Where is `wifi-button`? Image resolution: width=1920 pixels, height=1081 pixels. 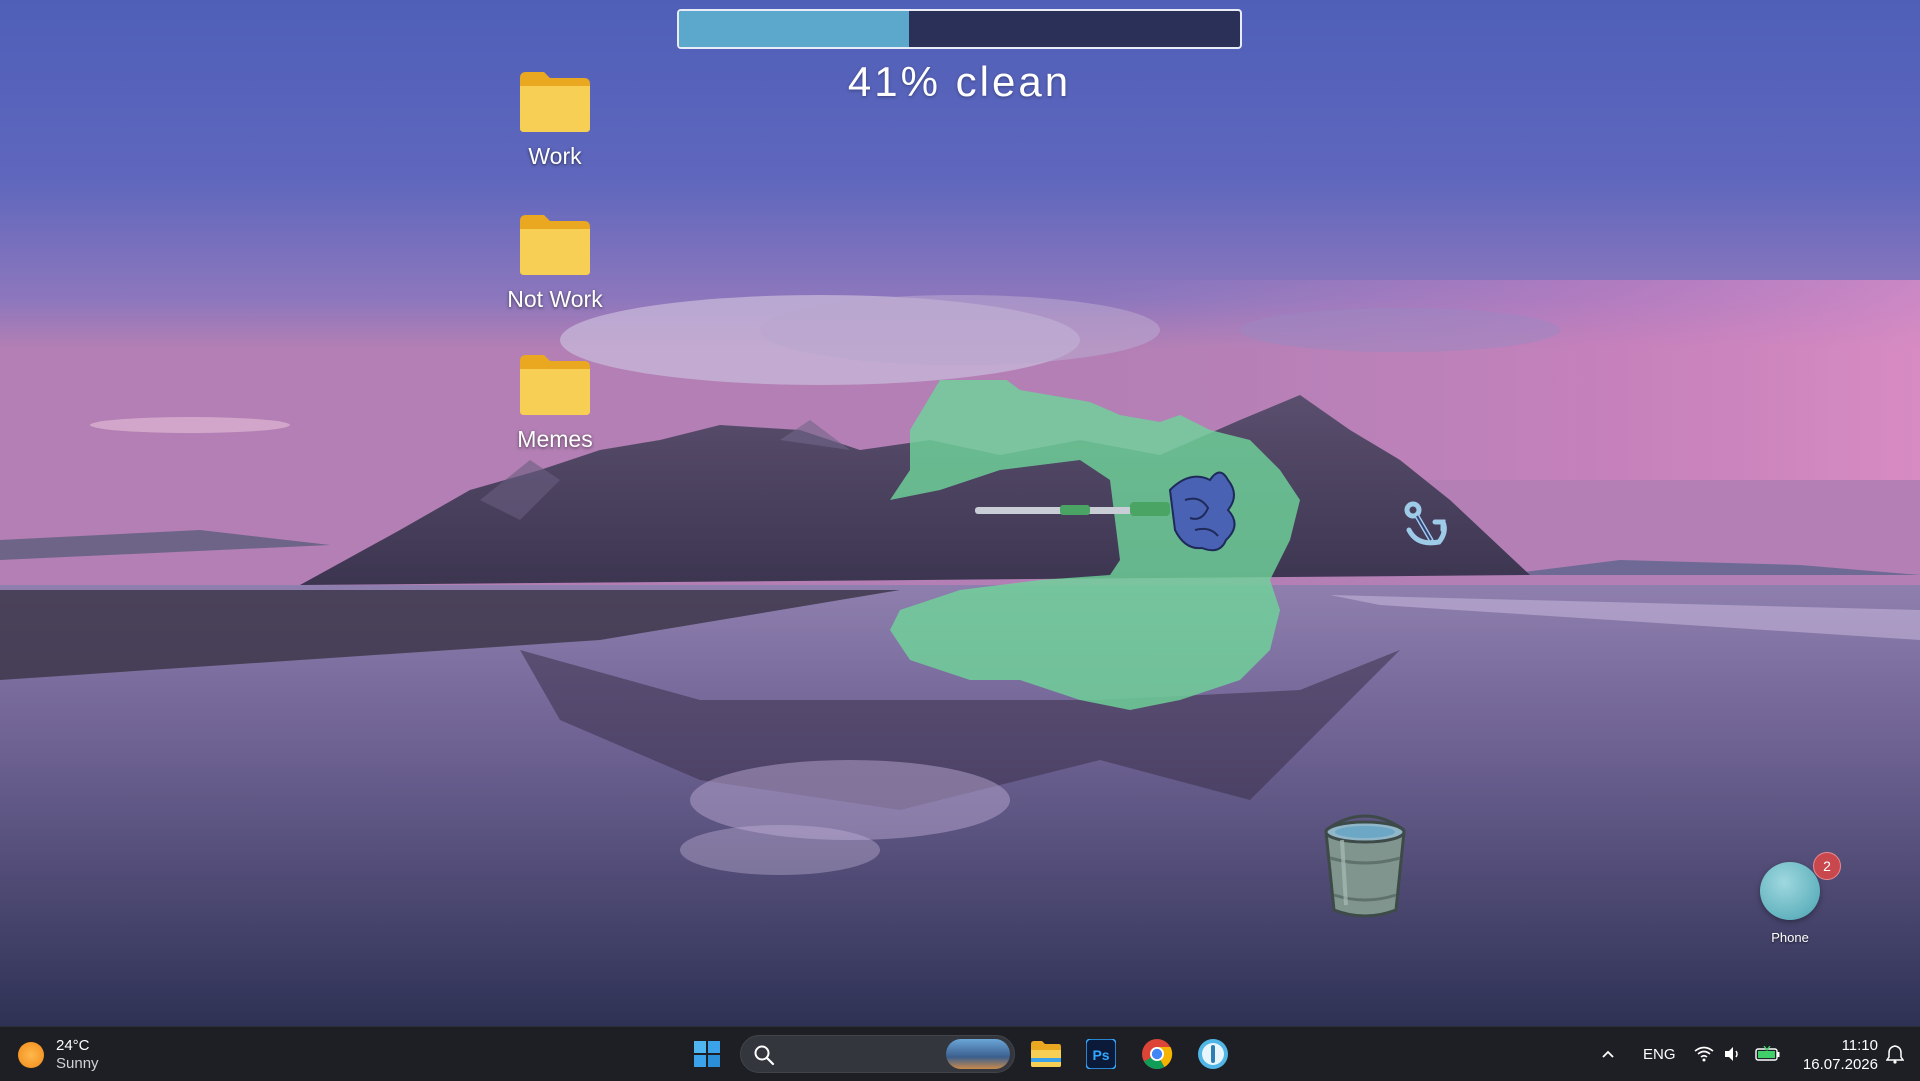 wifi-button is located at coordinates (1704, 1054).